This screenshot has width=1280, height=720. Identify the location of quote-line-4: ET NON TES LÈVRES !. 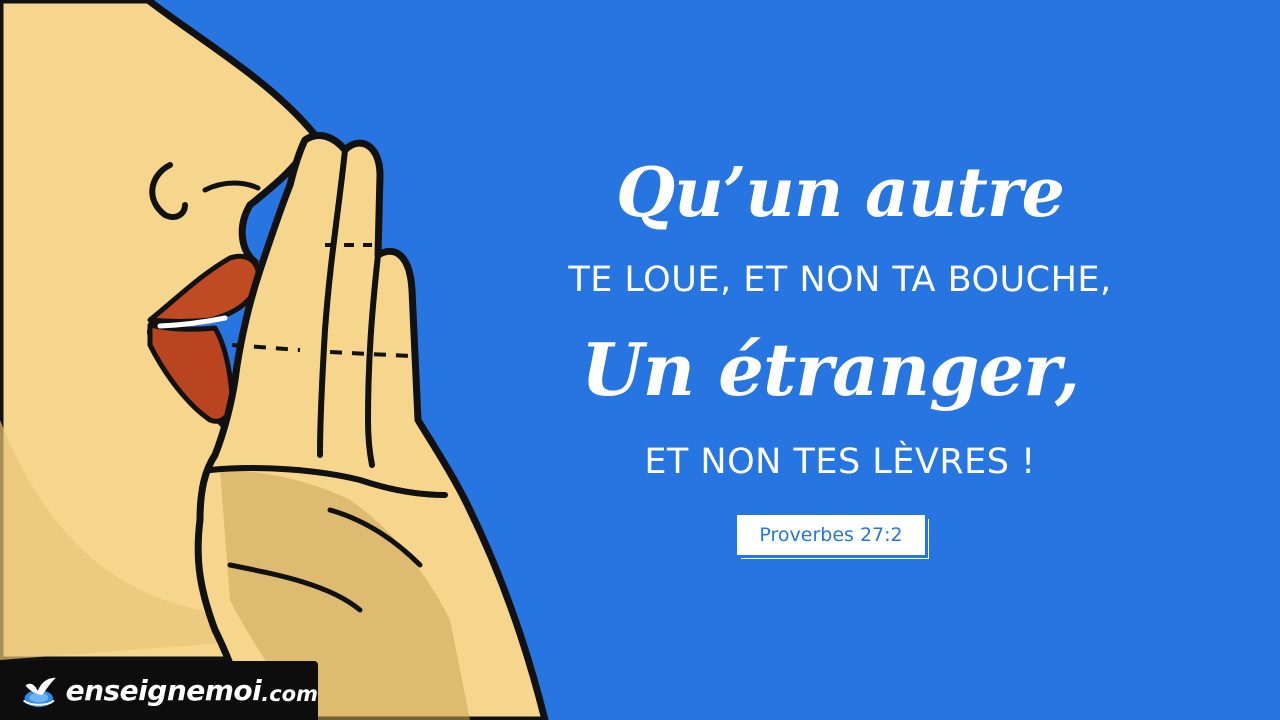
(840, 462).